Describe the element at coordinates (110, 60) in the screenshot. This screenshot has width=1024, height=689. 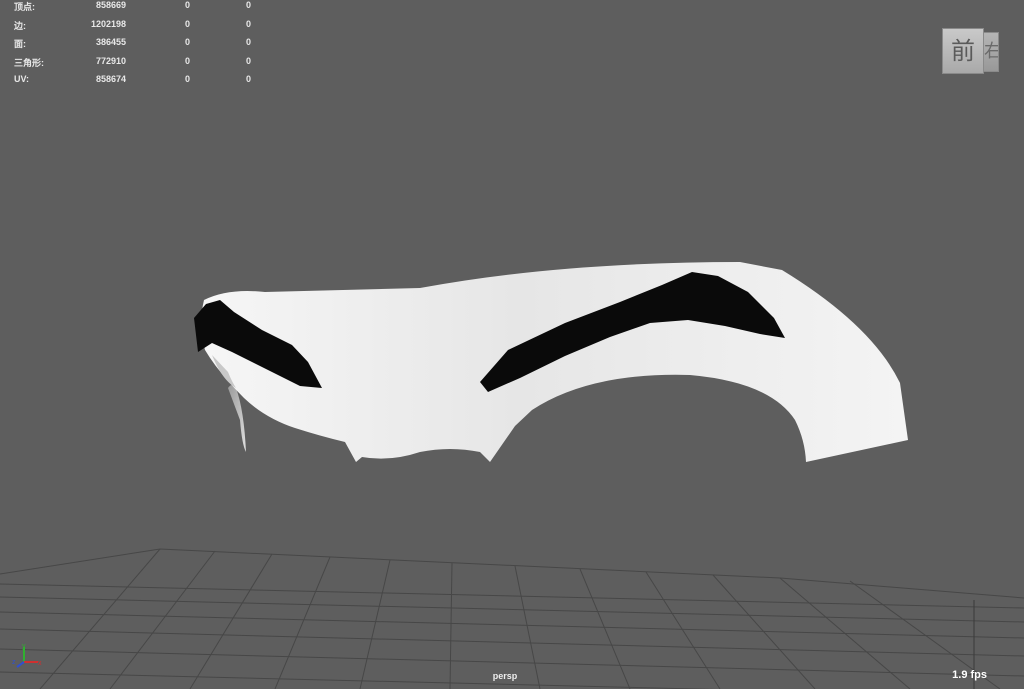
I see `hud-total: 772910` at that location.